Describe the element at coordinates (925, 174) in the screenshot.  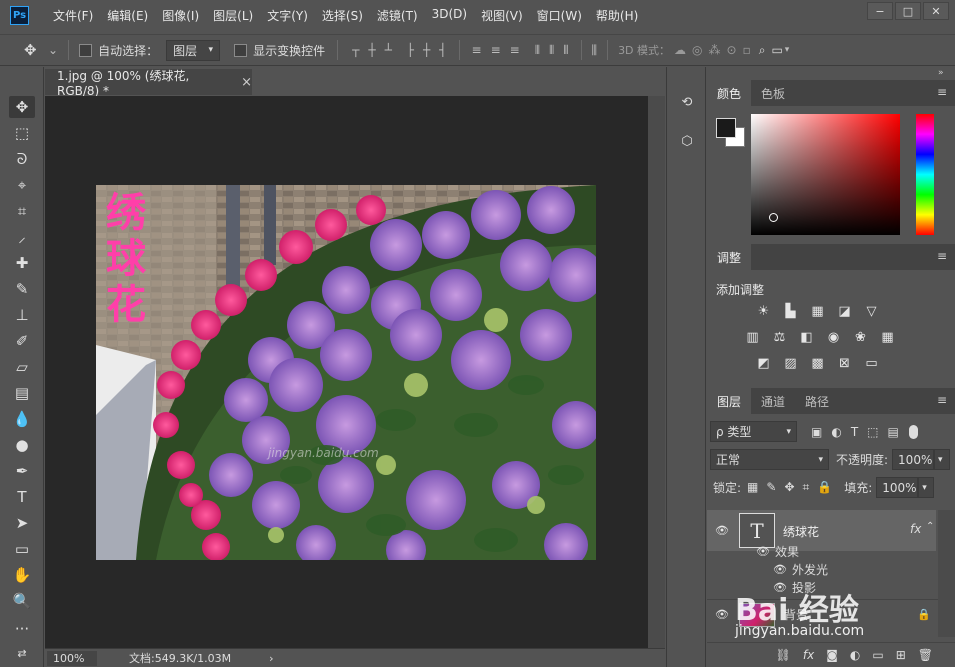
I see `hue-slider` at that location.